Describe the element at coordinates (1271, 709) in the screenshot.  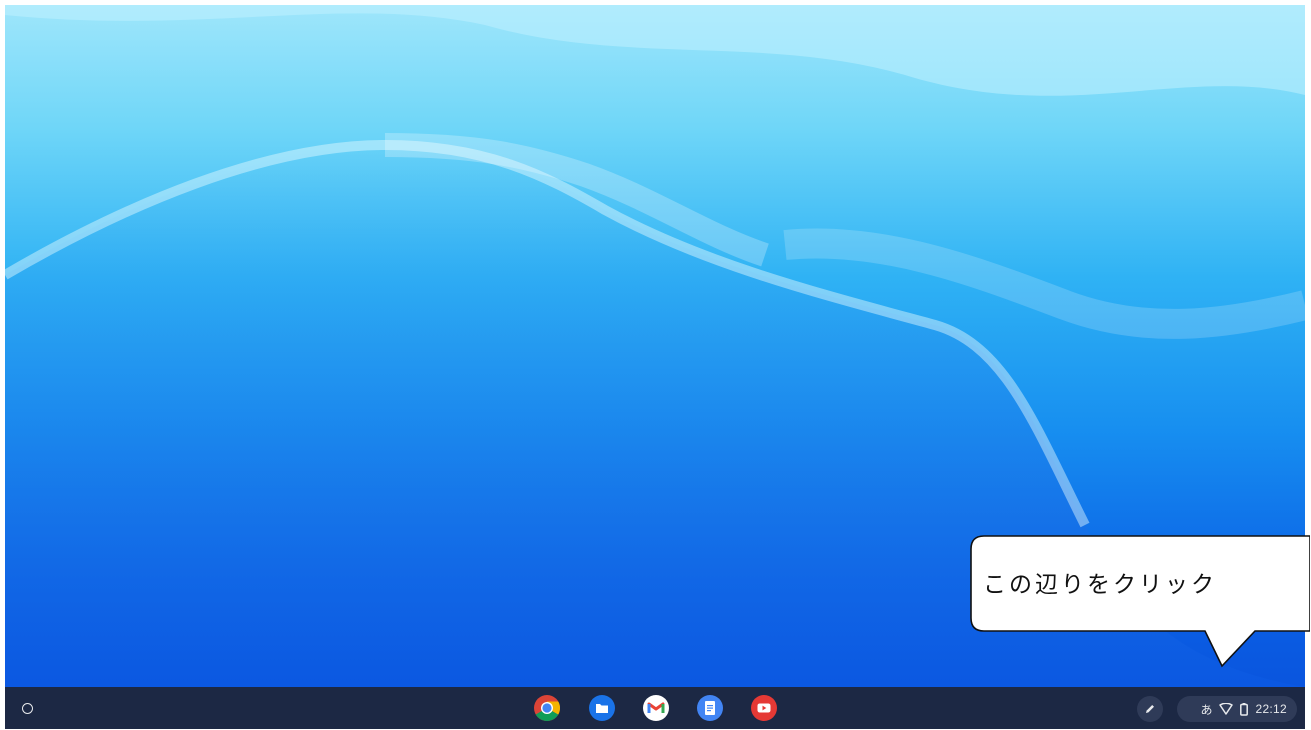
I see `clock: 22:12` at that location.